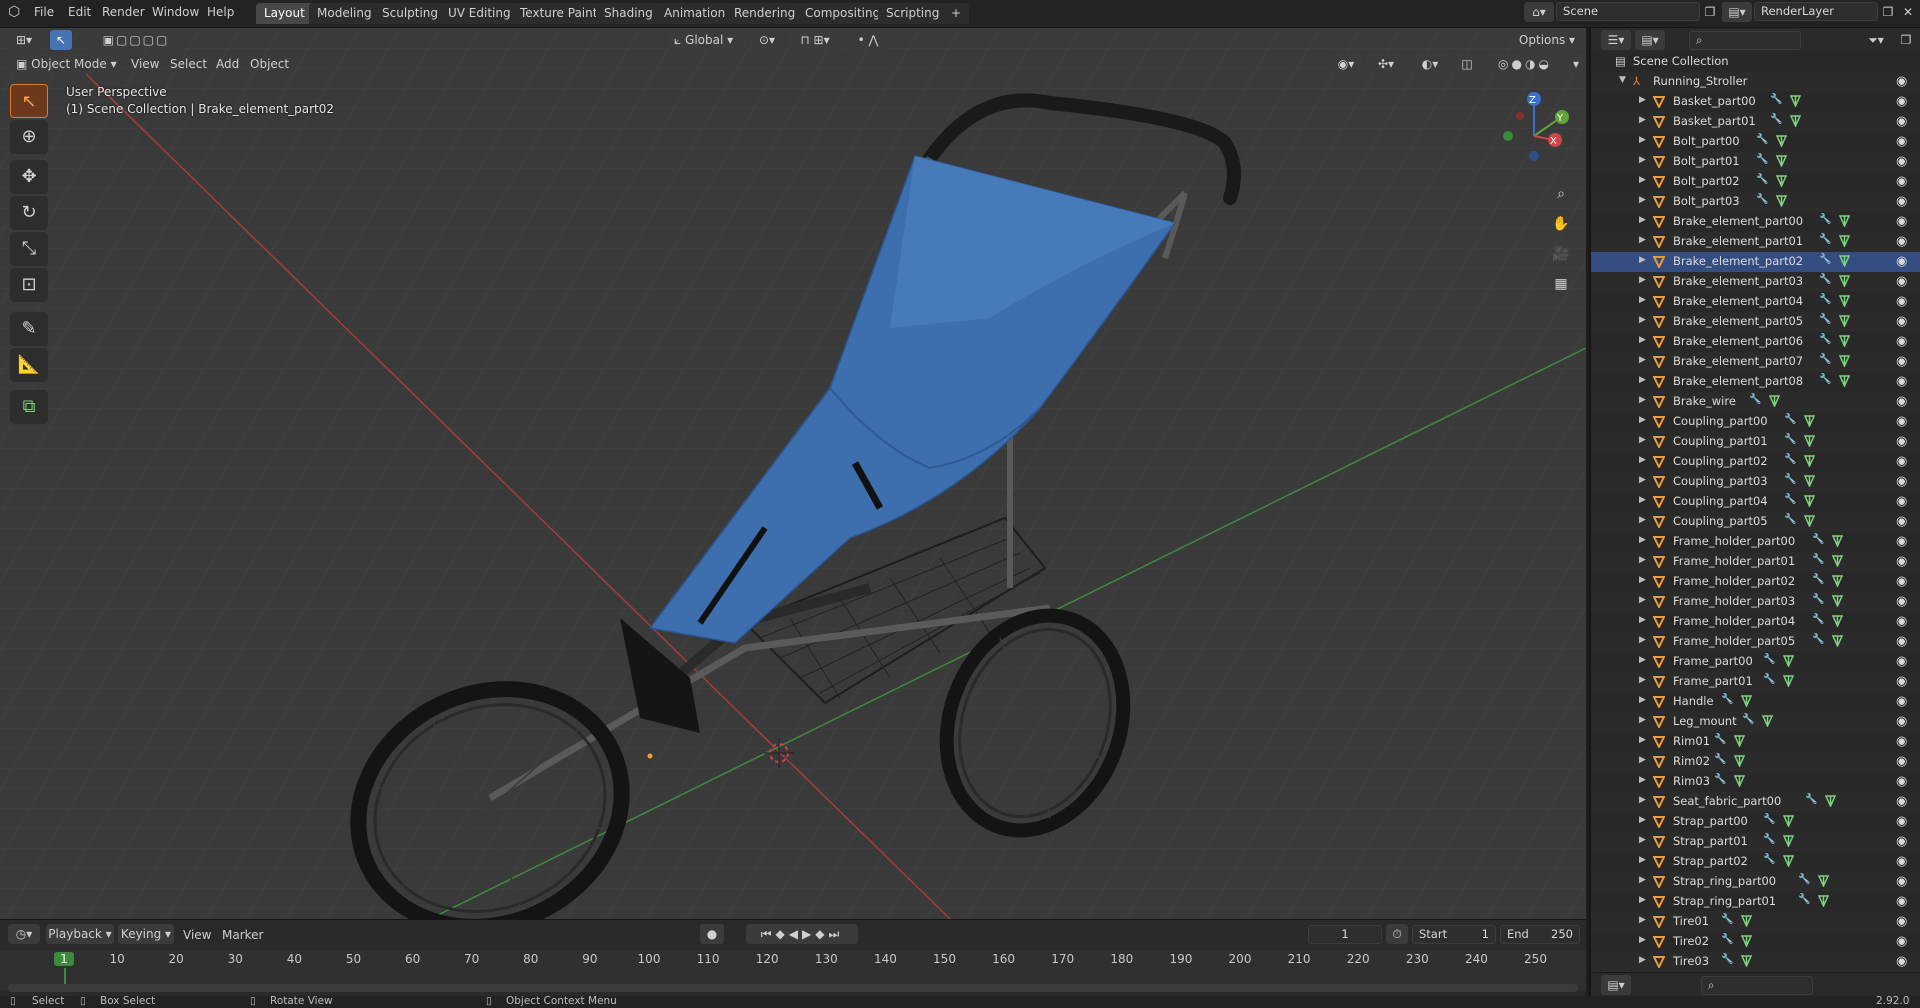 This screenshot has width=1920, height=1008. Describe the element at coordinates (1755, 842) in the screenshot. I see `outliner-item: ▶ Strap_part01 🔧 ◉` at that location.